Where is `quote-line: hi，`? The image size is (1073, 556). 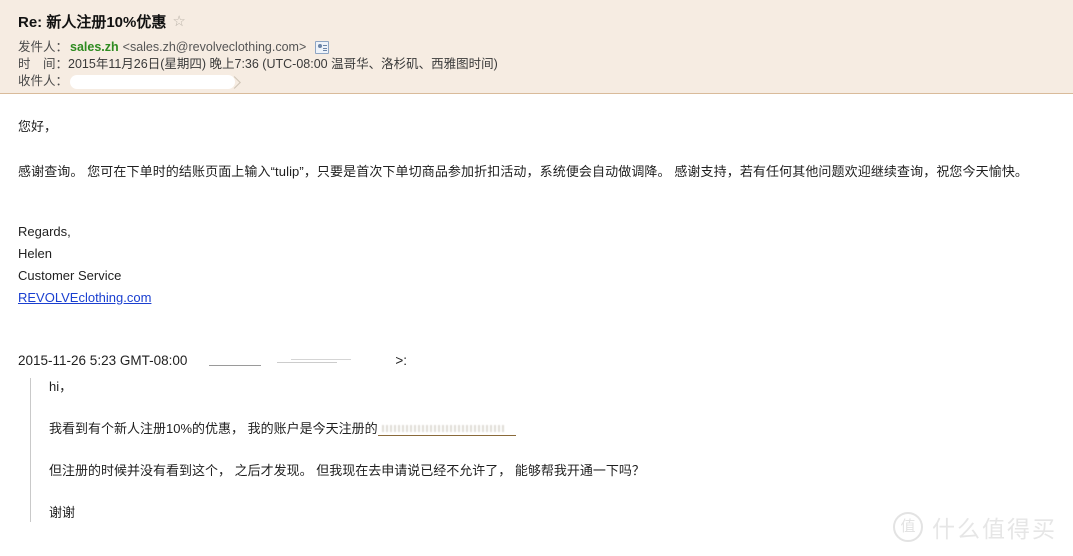
quote-line: hi， is located at coordinates (61, 386).